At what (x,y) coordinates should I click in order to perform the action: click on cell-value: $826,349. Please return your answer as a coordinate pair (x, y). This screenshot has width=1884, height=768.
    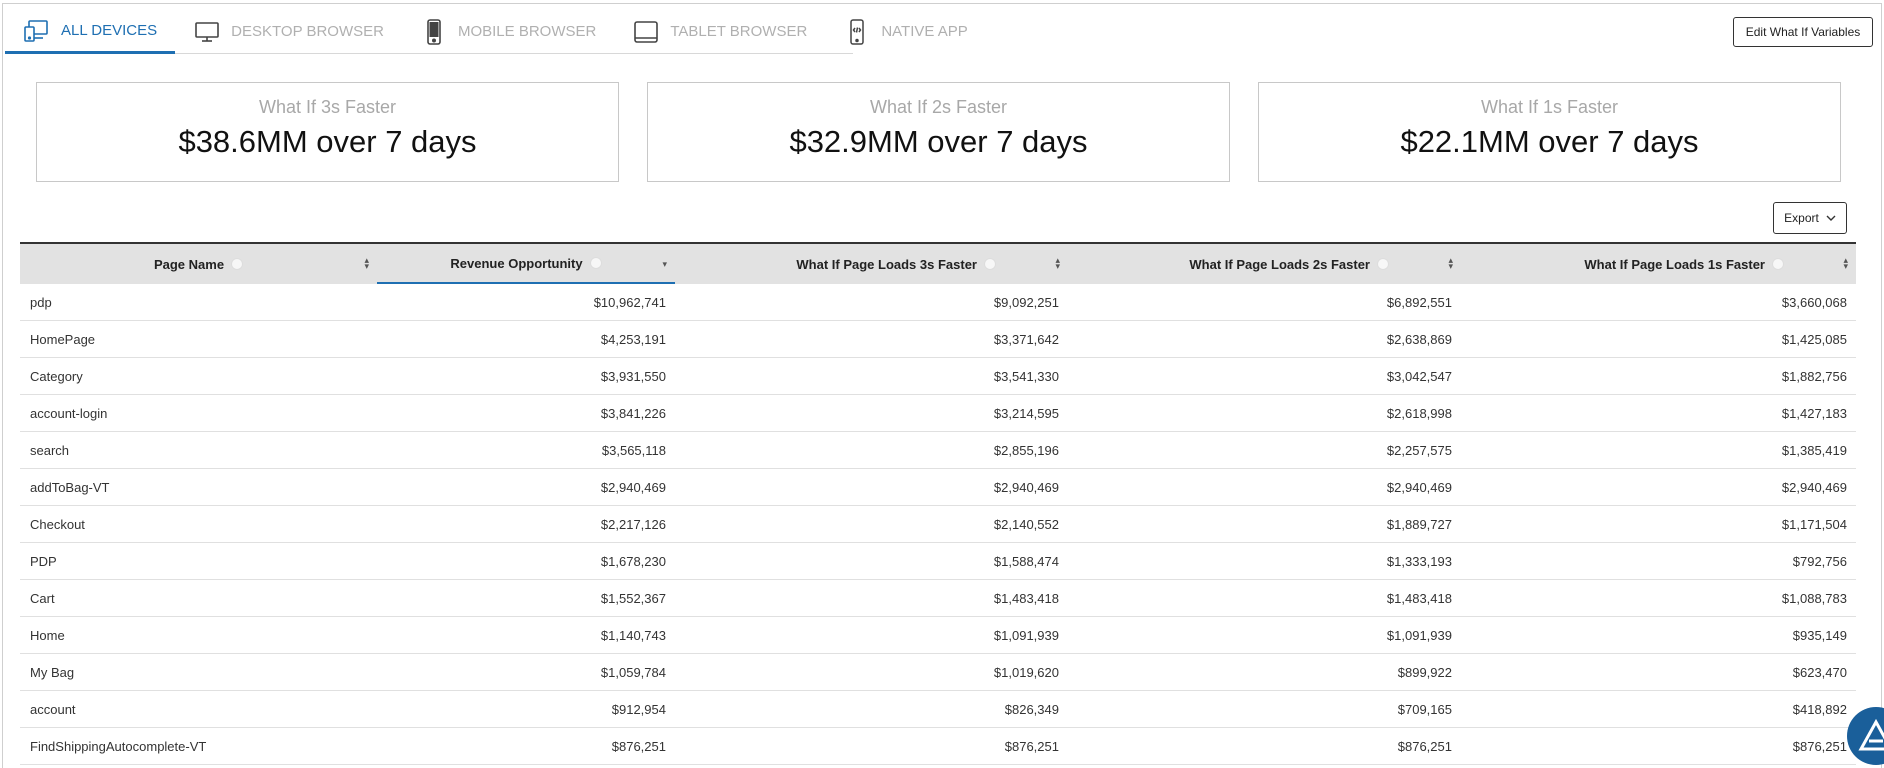
    Looking at the image, I should click on (1031, 709).